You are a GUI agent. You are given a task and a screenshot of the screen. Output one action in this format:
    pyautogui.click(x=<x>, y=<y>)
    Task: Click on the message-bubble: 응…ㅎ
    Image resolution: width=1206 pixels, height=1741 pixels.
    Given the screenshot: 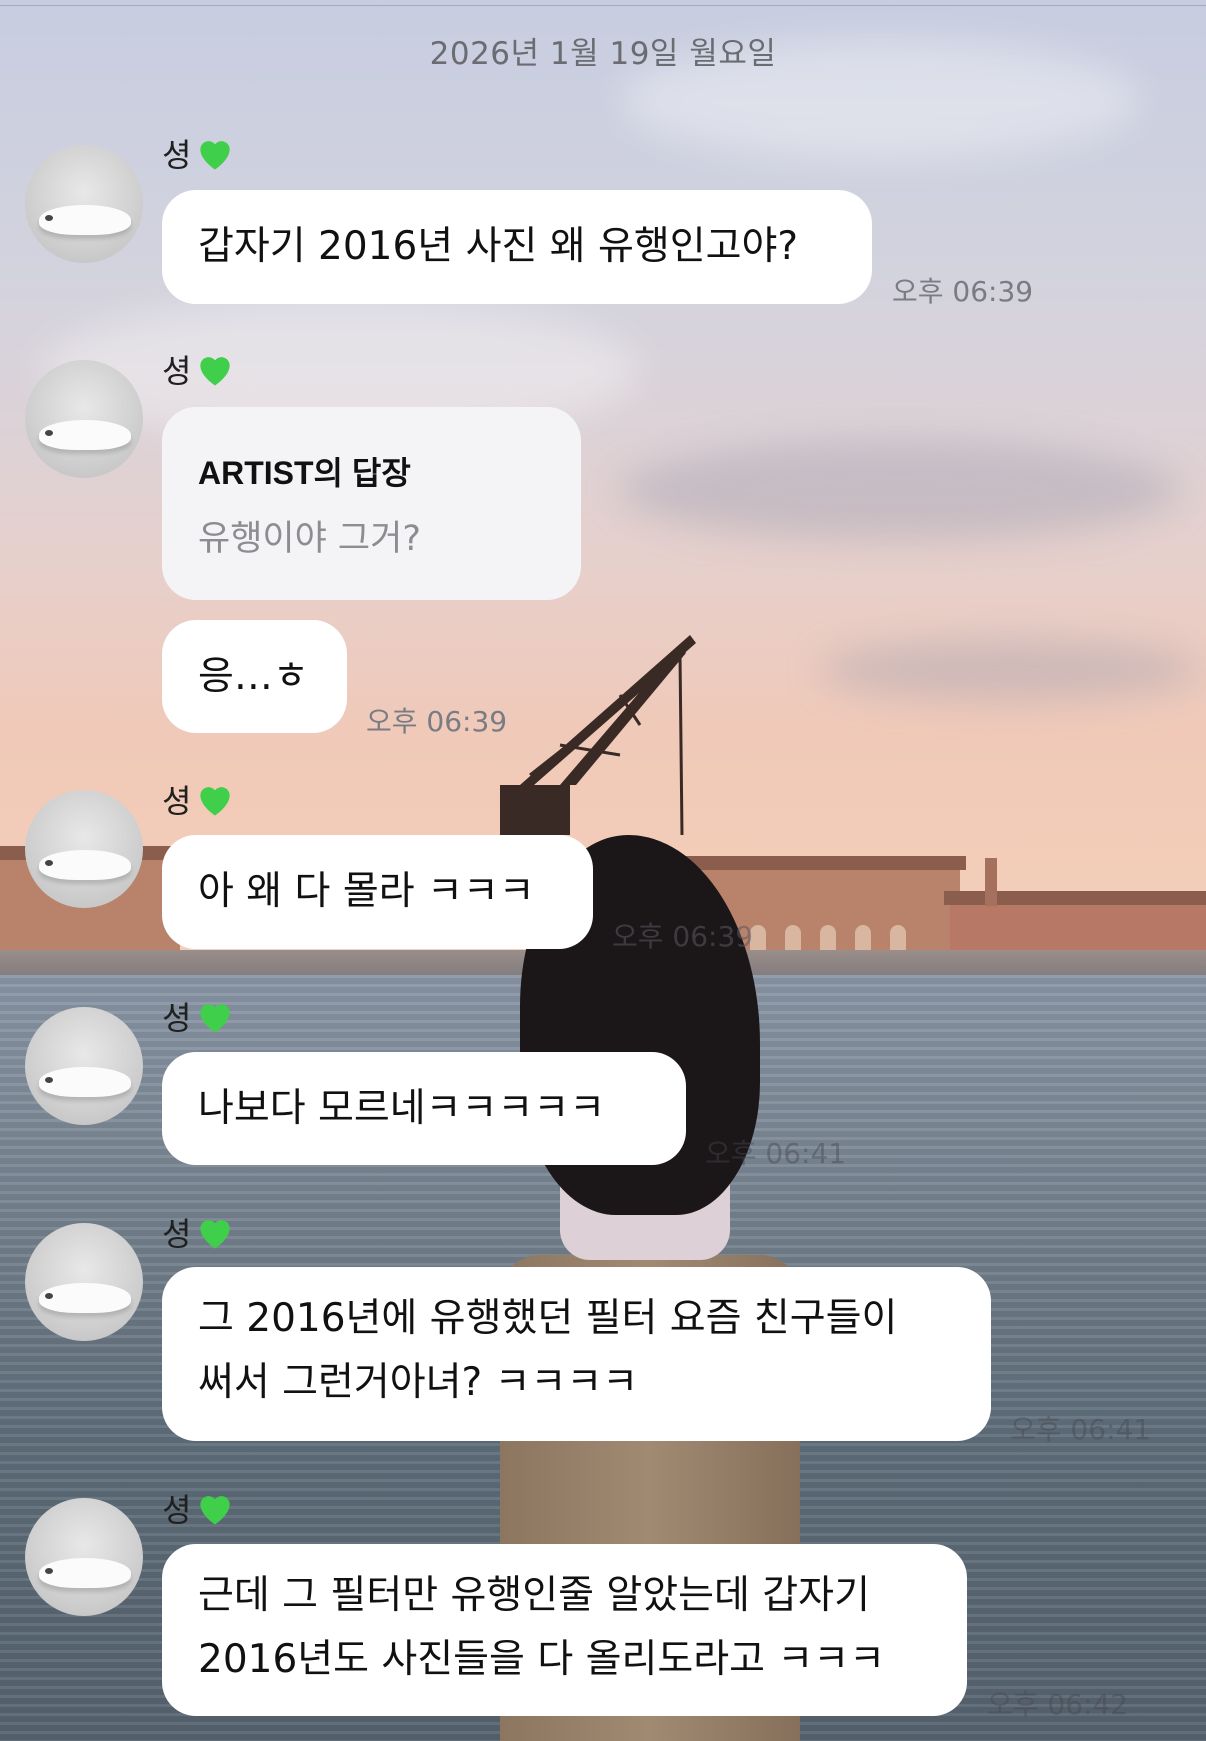 What is the action you would take?
    pyautogui.click(x=254, y=676)
    